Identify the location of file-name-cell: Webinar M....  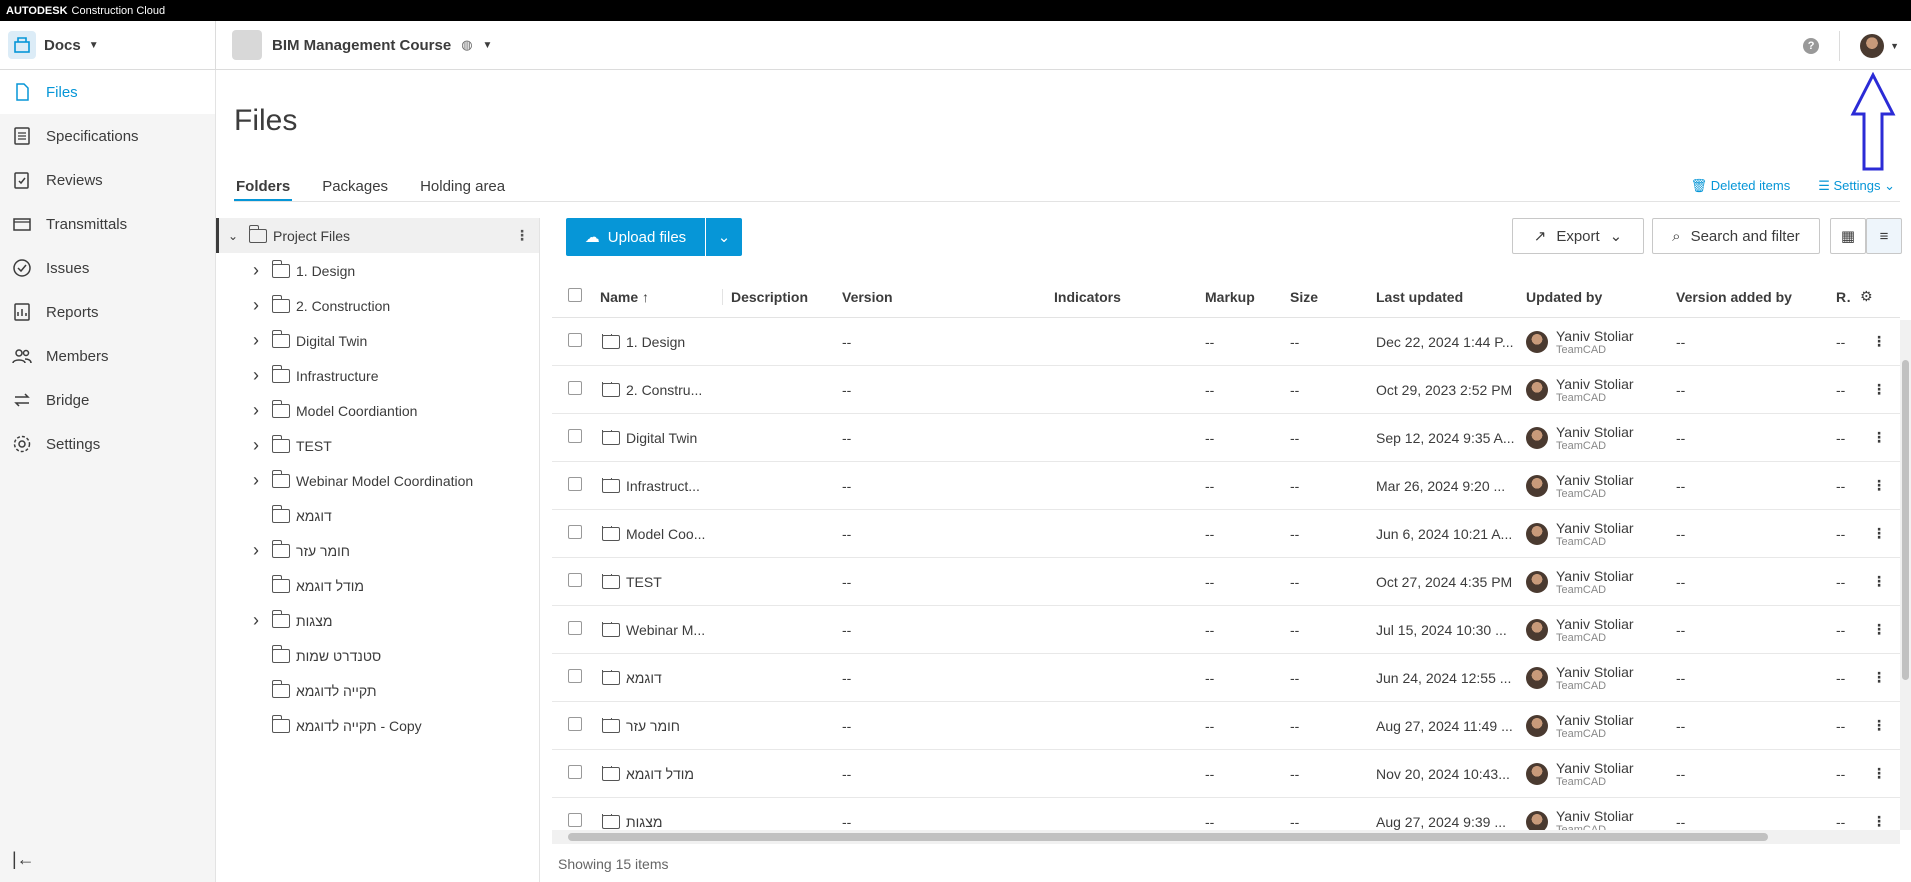
(657, 629).